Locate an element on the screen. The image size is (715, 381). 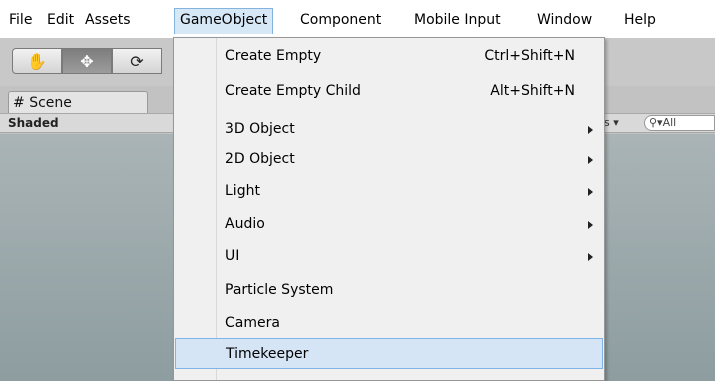
menu-item-create-empty-child: Create Empty Child Alt+Shift+N is located at coordinates (389, 91).